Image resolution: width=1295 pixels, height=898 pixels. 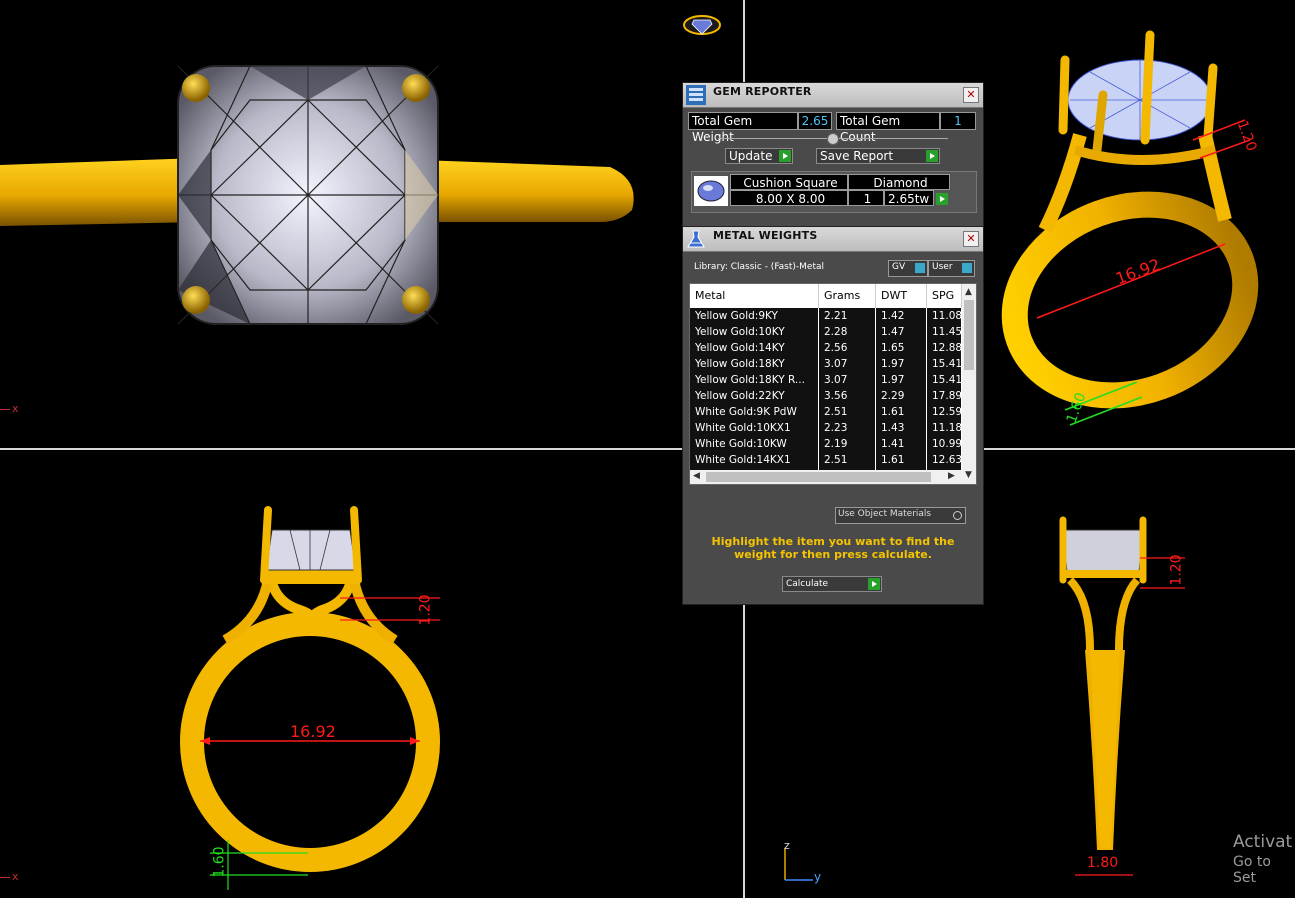 What do you see at coordinates (969, 335) in the screenshot?
I see `scroll-thumb` at bounding box center [969, 335].